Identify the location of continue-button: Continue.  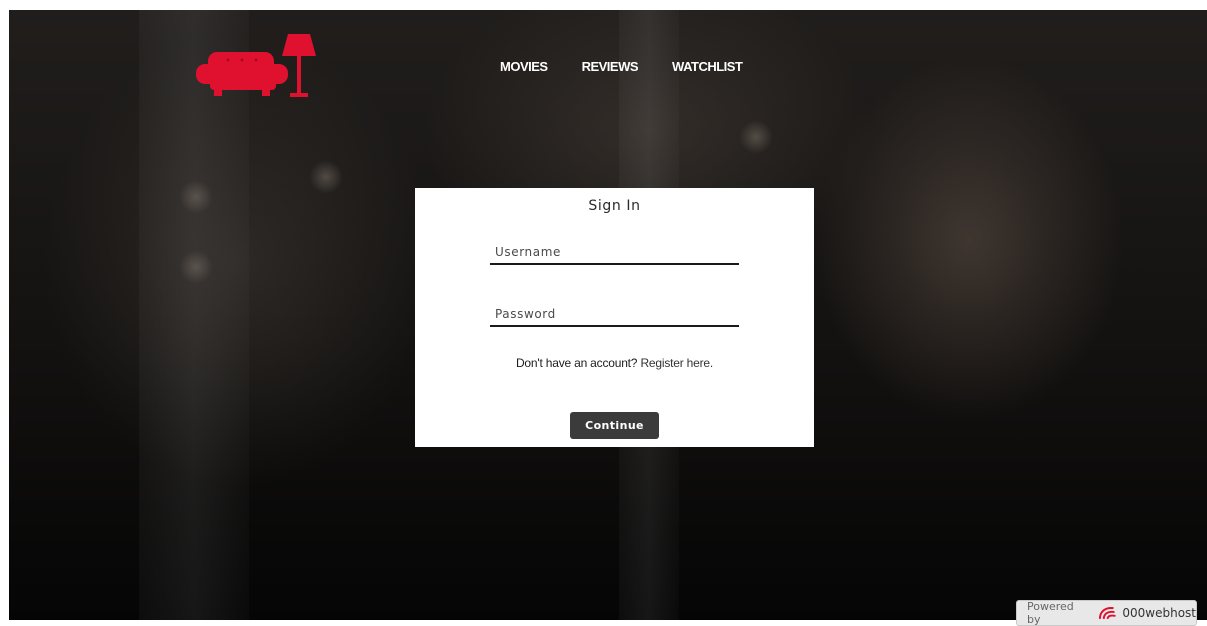
(614, 425).